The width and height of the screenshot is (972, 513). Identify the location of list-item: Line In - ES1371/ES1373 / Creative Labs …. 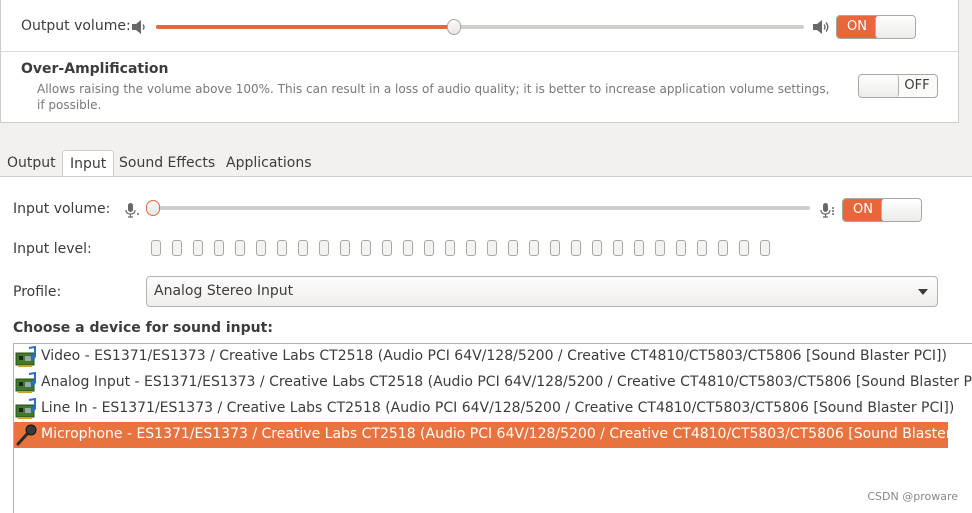
(493, 409).